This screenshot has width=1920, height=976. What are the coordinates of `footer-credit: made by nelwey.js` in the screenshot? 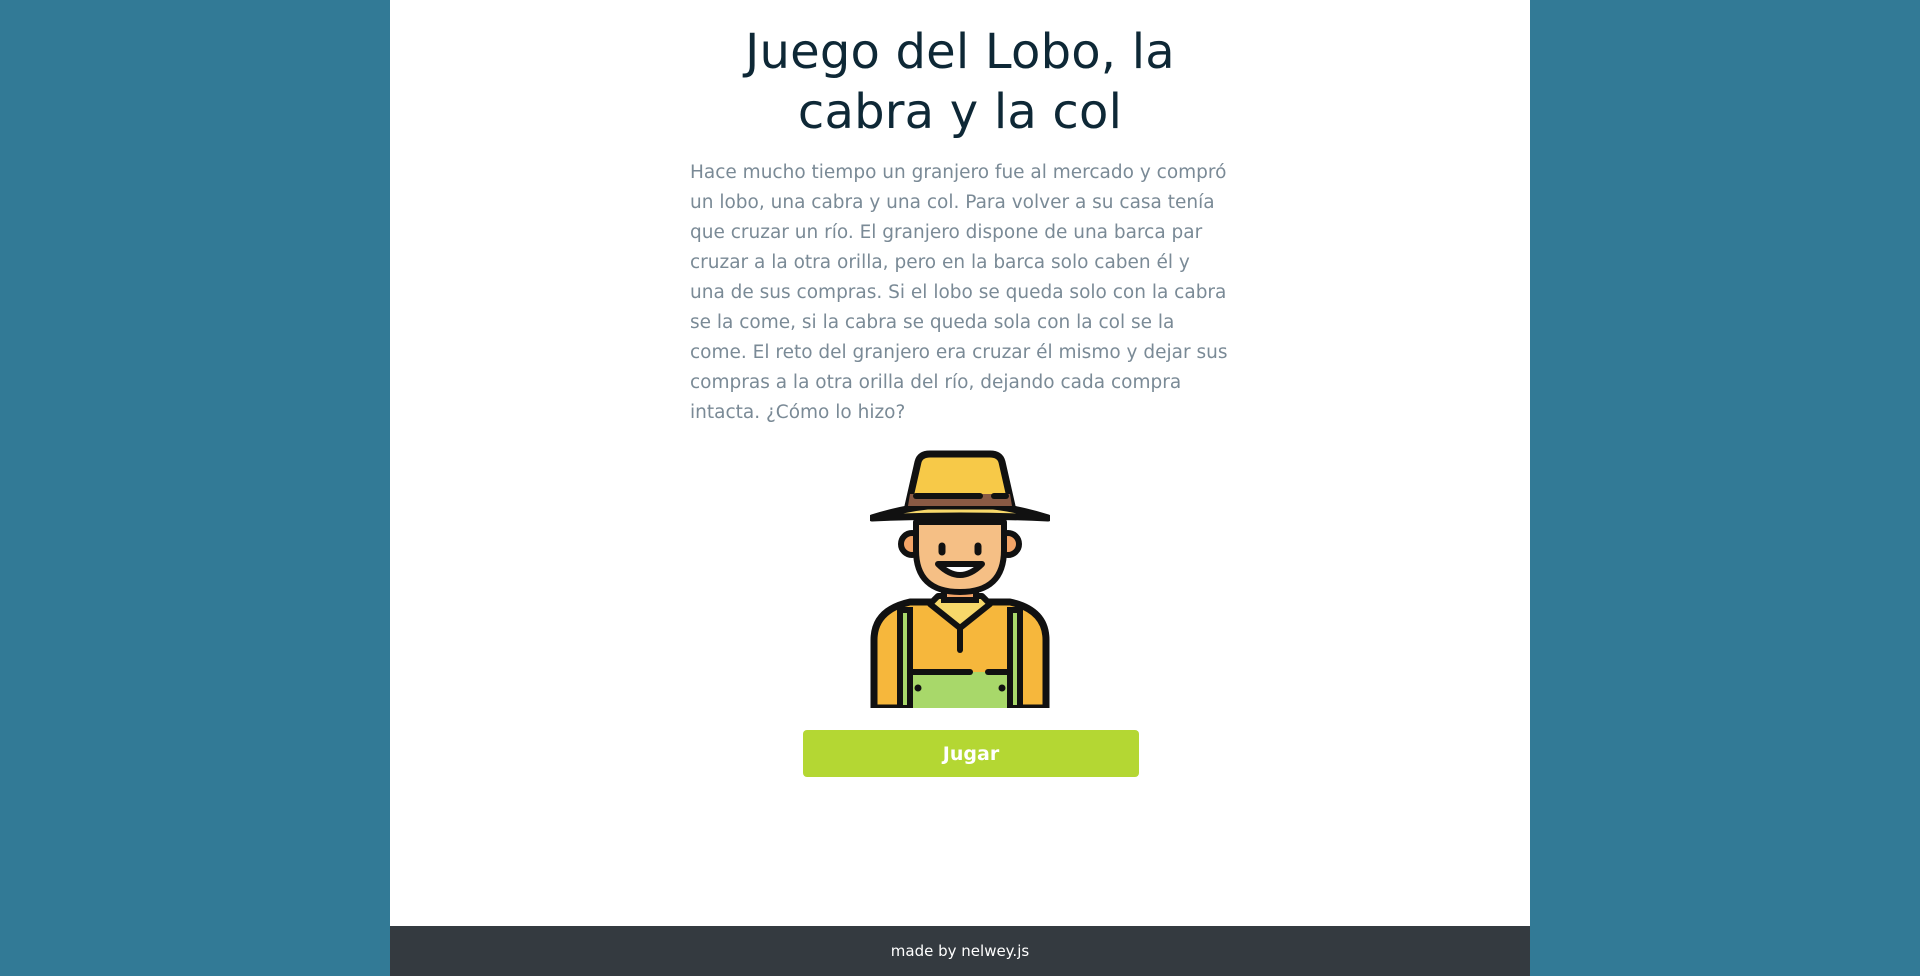 It's located at (960, 951).